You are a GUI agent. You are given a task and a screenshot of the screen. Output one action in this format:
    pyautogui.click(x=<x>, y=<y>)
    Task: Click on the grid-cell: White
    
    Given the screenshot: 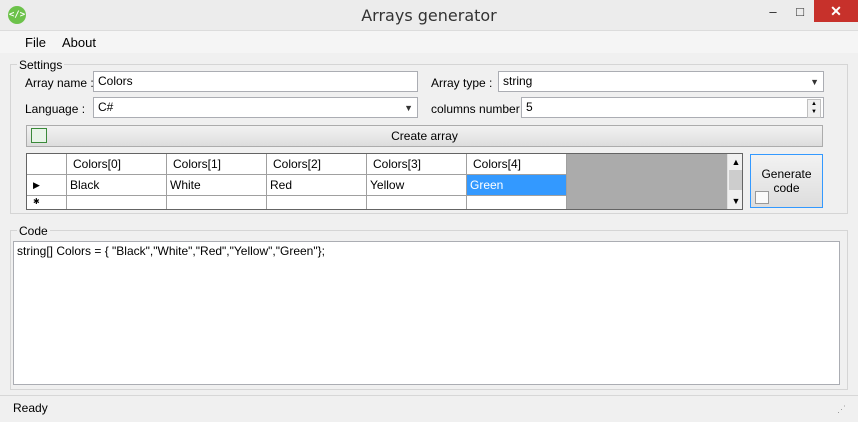 What is the action you would take?
    pyautogui.click(x=217, y=185)
    